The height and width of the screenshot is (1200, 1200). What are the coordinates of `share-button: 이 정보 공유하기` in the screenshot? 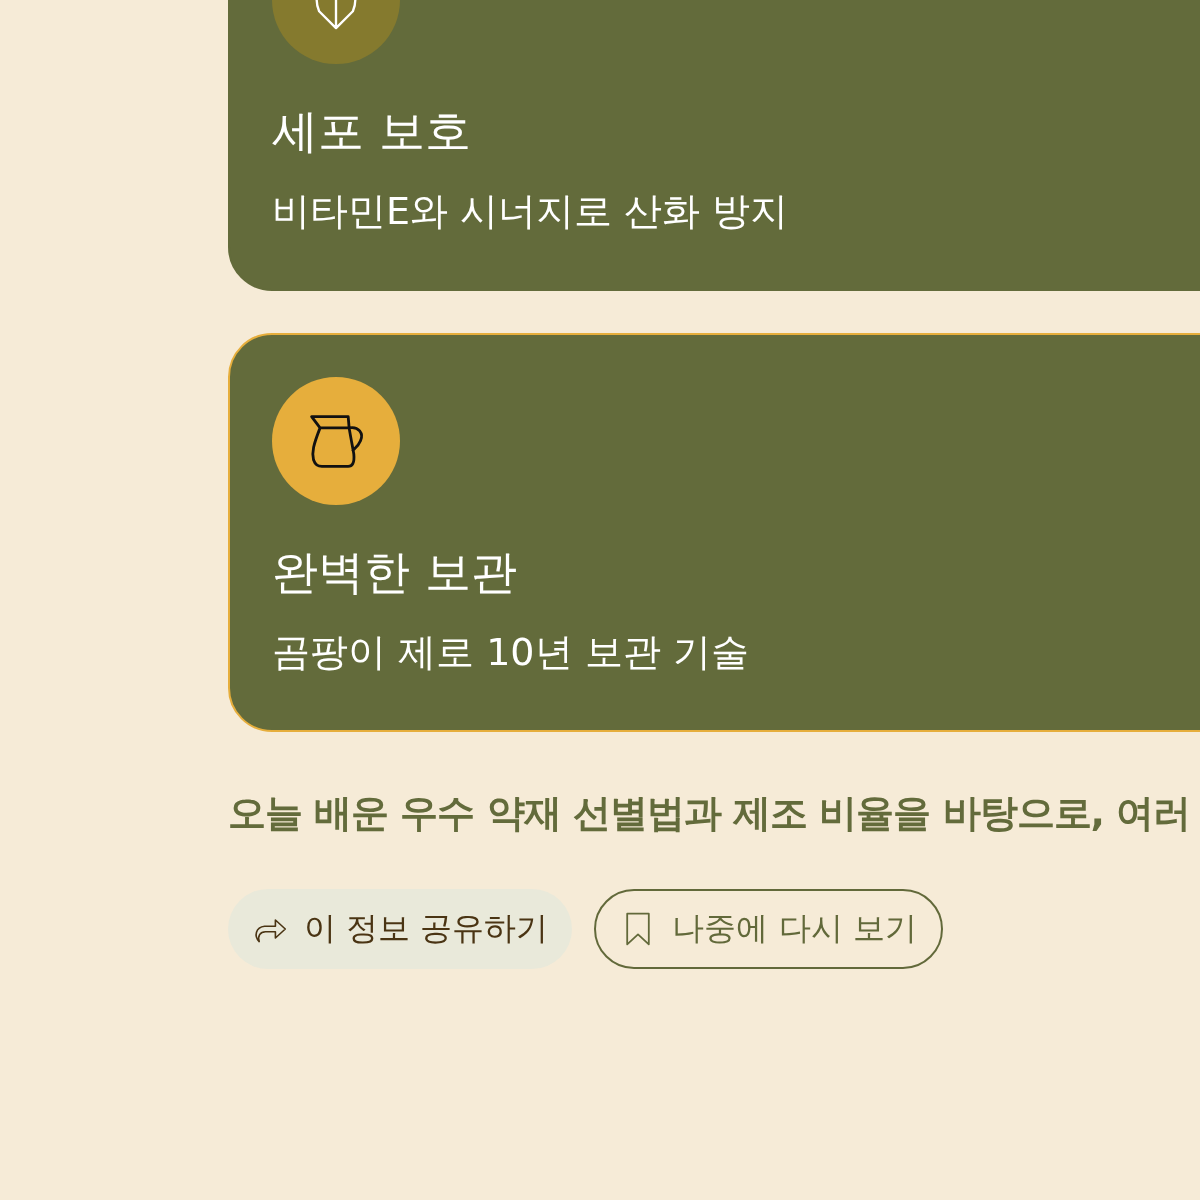 It's located at (400, 928).